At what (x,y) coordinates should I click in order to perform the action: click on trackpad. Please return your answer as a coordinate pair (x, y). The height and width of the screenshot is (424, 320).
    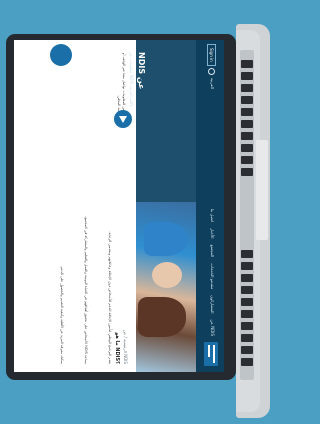
    Looking at the image, I should click on (262, 190).